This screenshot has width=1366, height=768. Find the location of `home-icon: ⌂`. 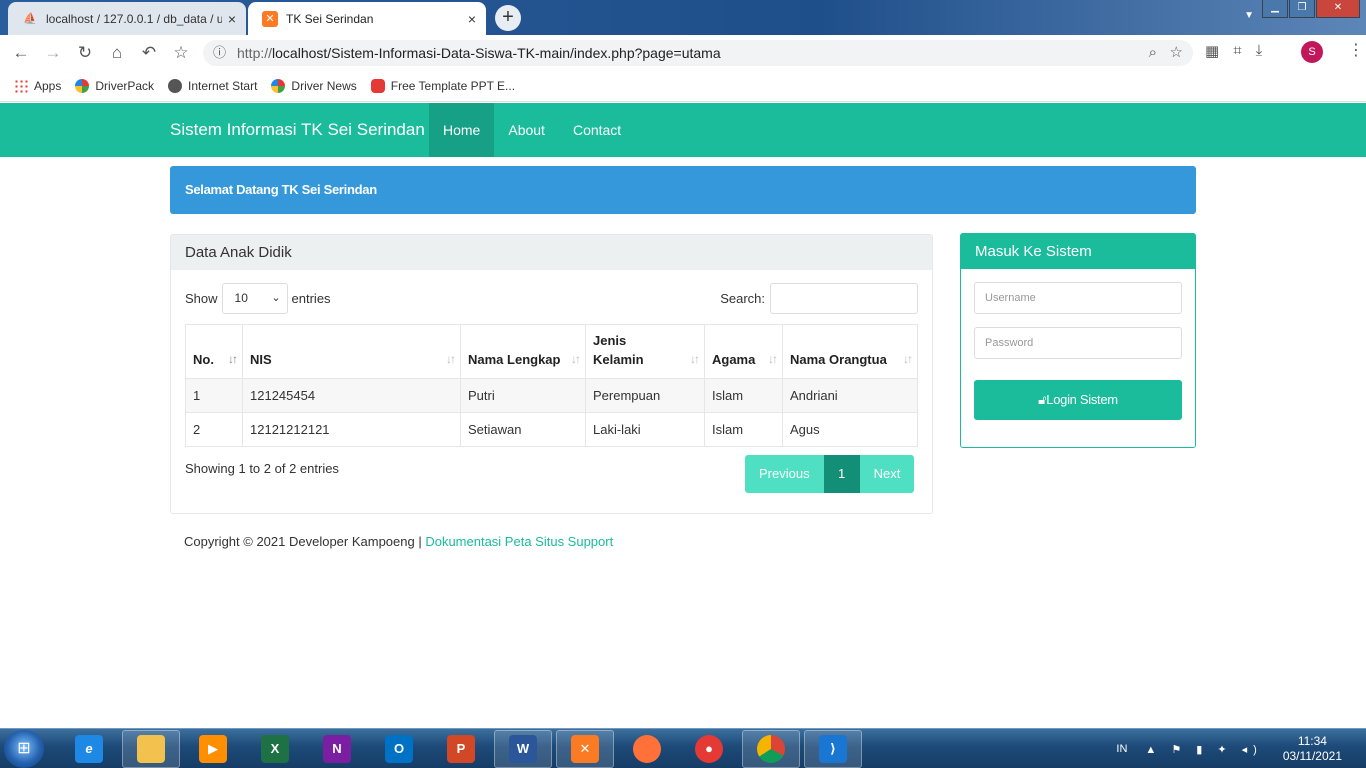

home-icon: ⌂ is located at coordinates (117, 53).